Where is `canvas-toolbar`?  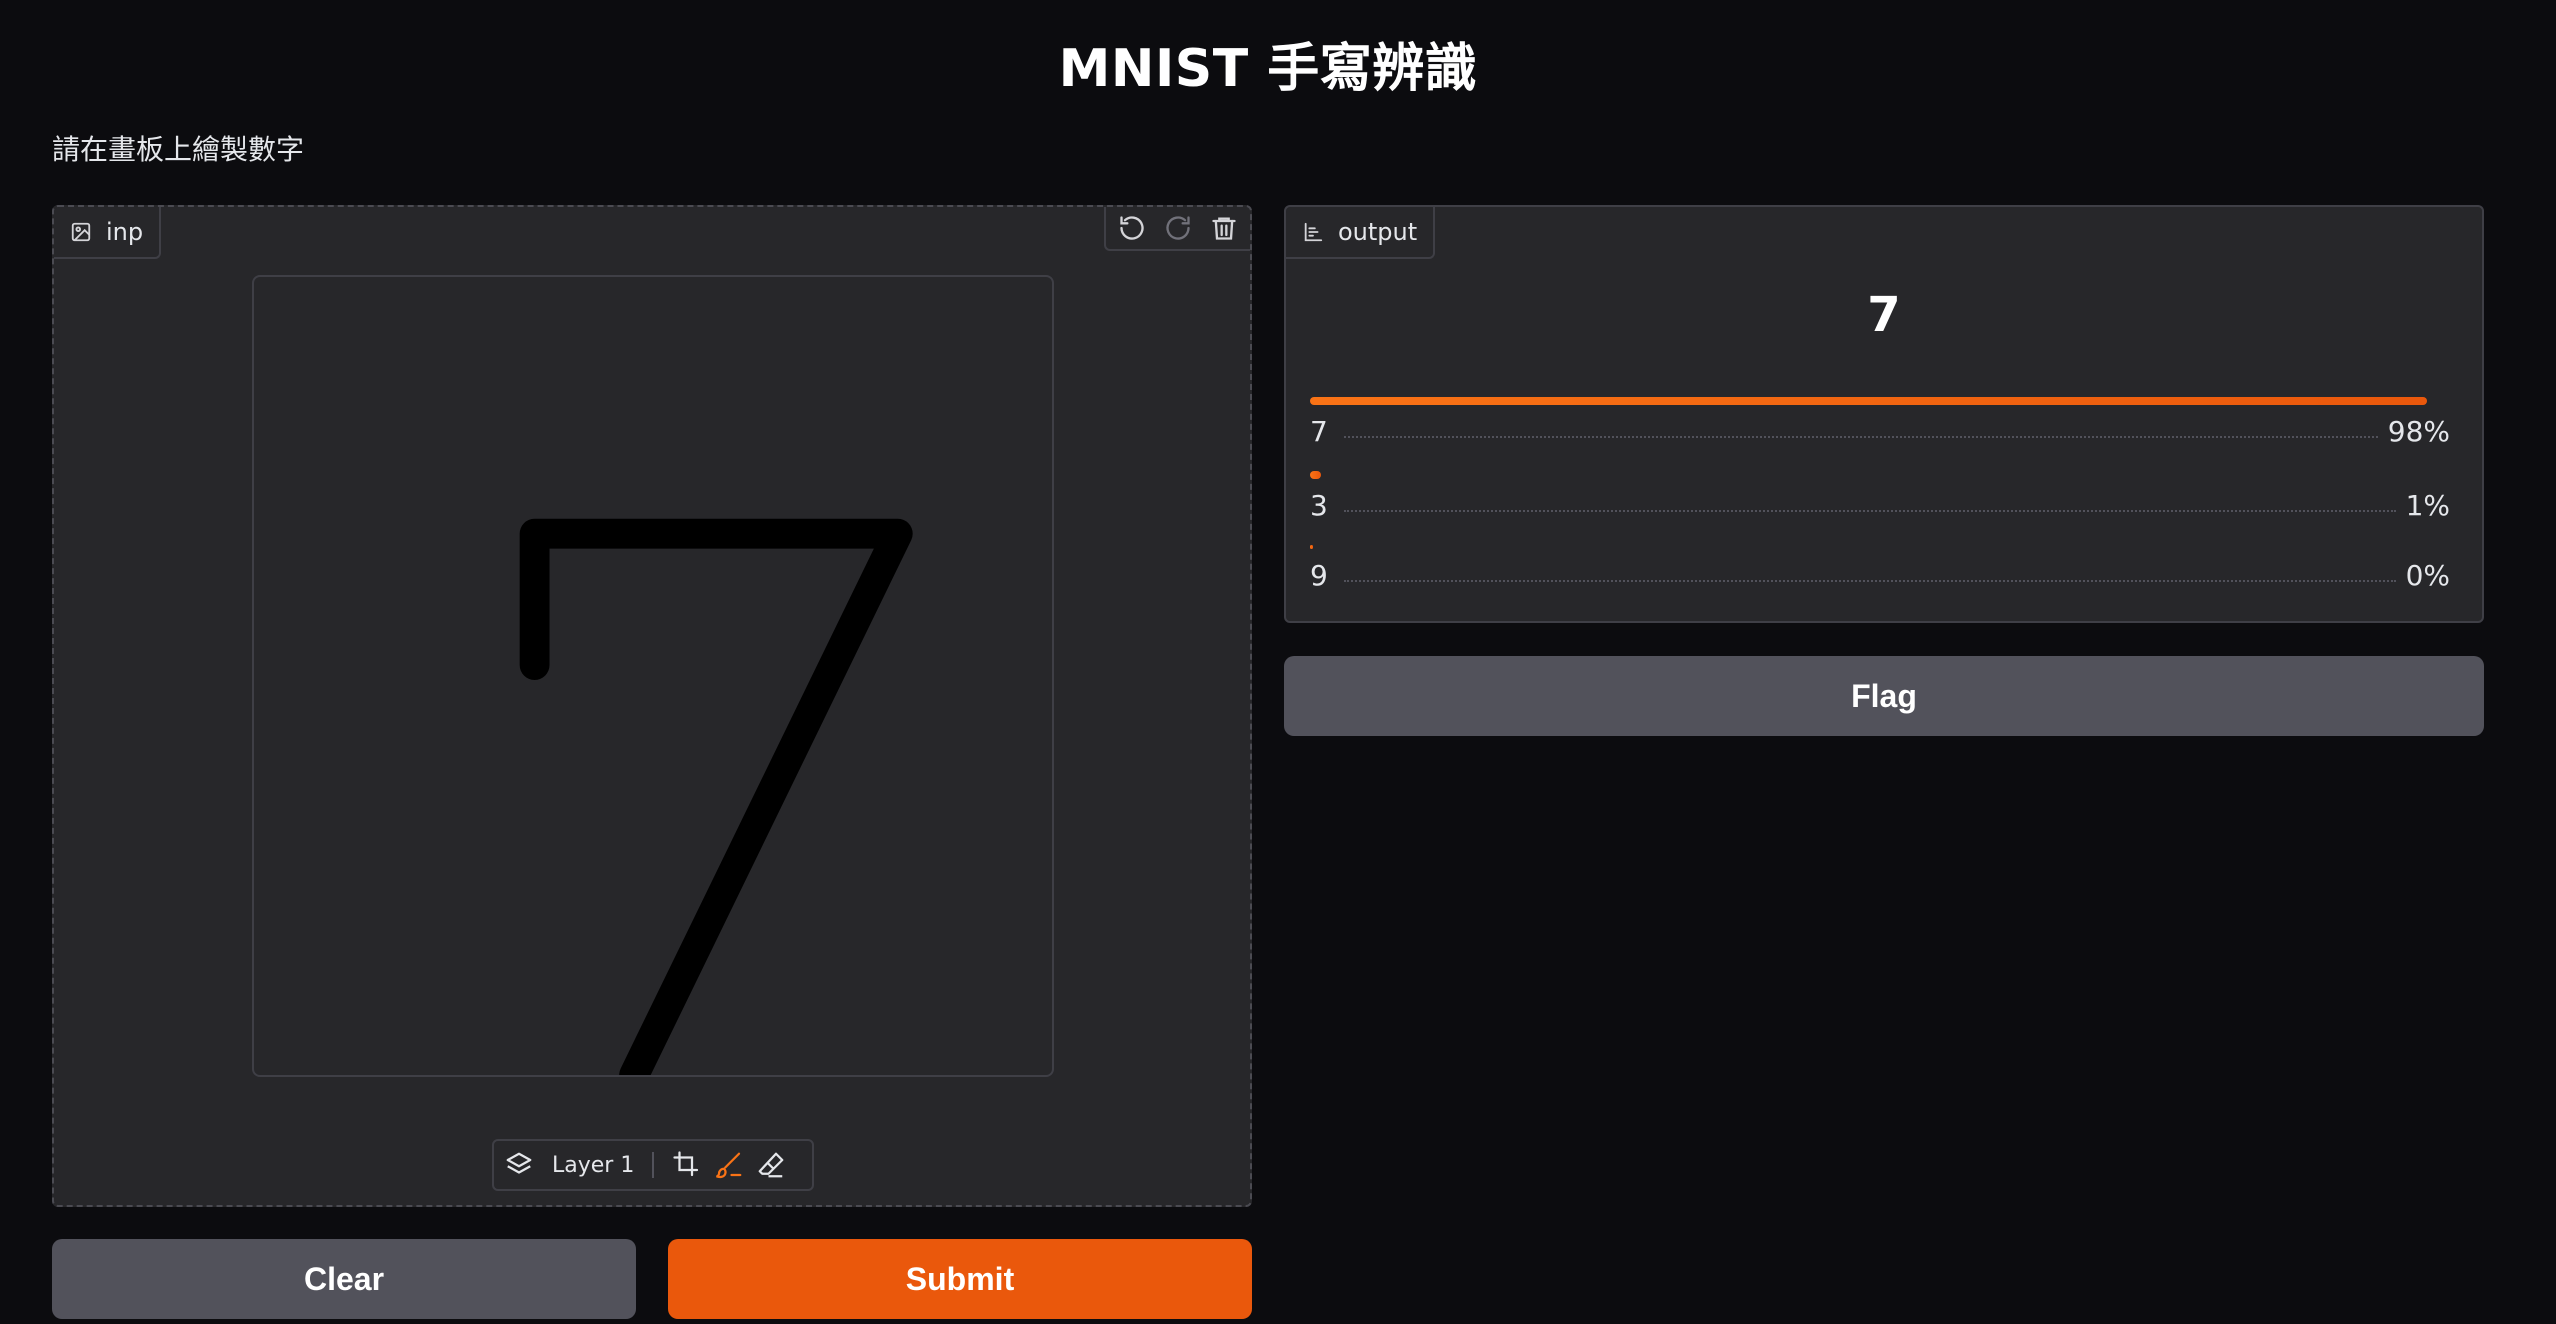 canvas-toolbar is located at coordinates (1177, 229).